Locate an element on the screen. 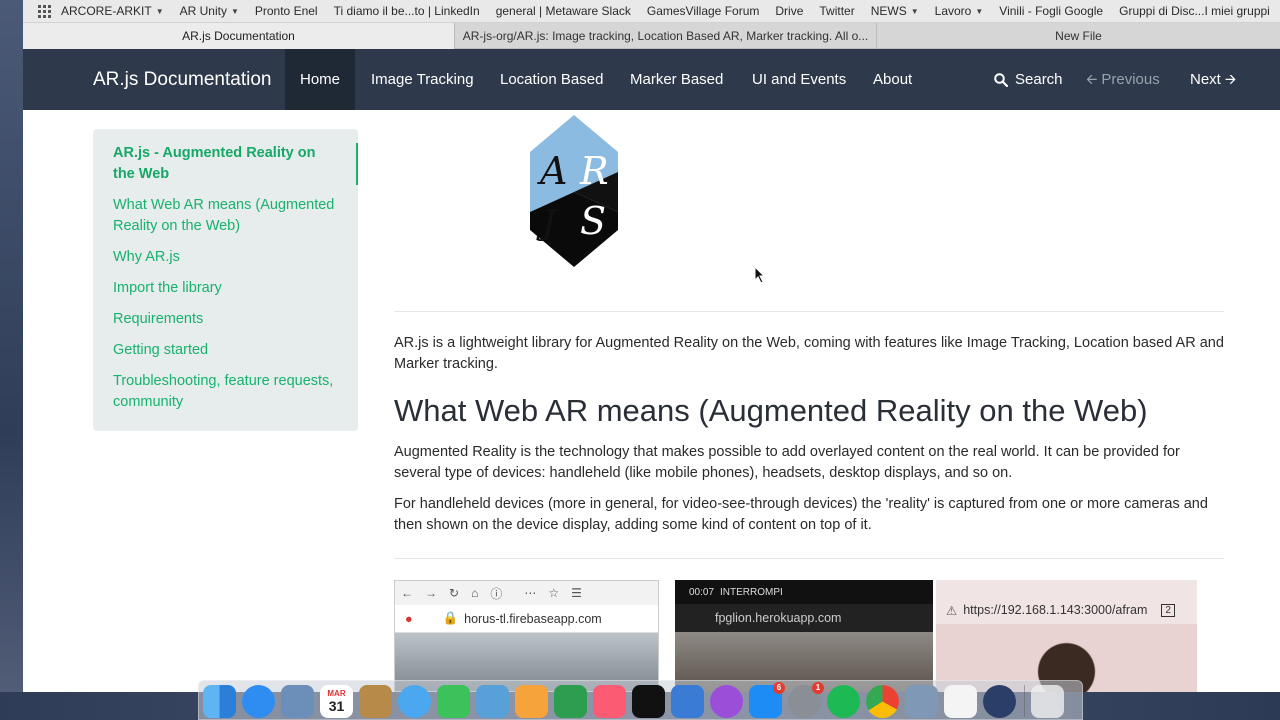  nav-location-based: Location Based is located at coordinates (551, 79).